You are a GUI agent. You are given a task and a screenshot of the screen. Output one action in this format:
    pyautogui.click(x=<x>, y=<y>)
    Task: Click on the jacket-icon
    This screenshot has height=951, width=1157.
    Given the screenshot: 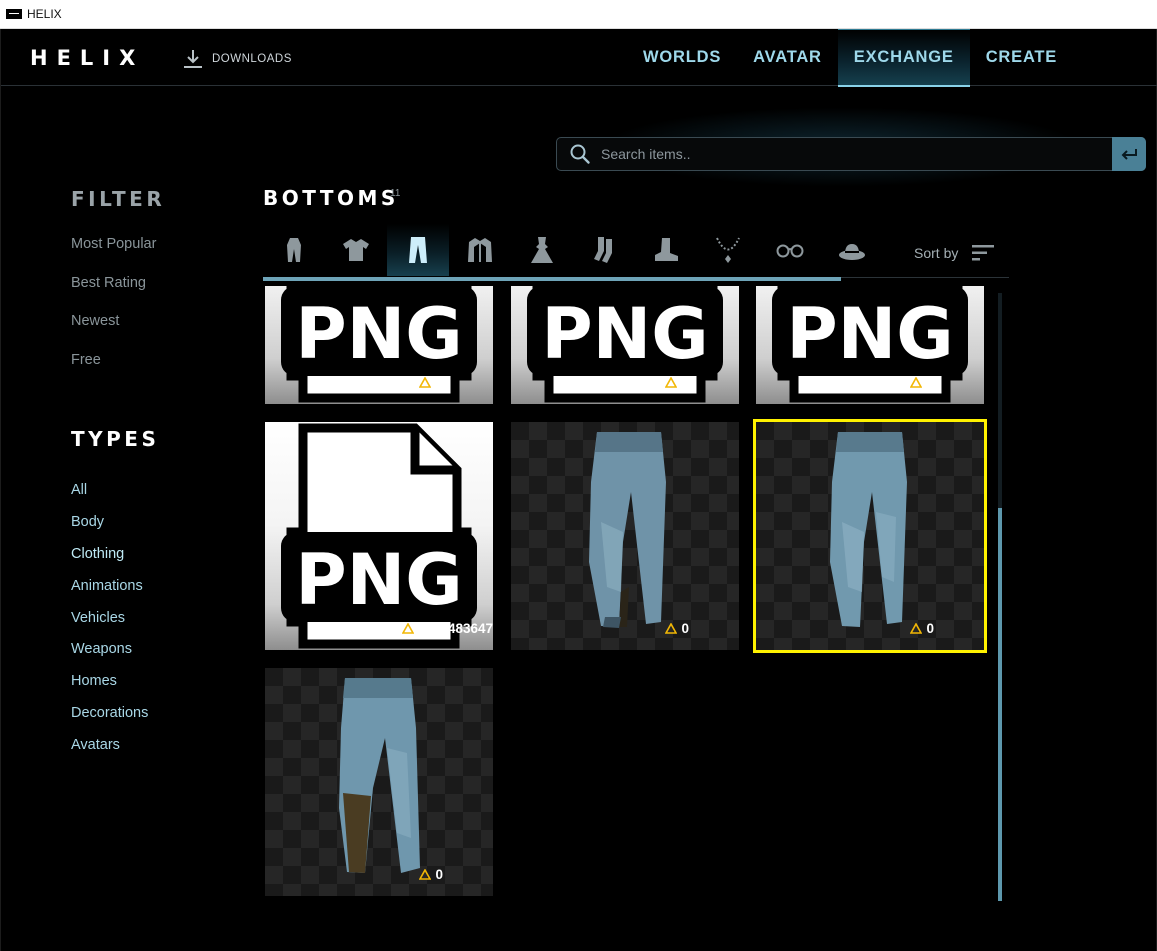 What is the action you would take?
    pyautogui.click(x=480, y=250)
    